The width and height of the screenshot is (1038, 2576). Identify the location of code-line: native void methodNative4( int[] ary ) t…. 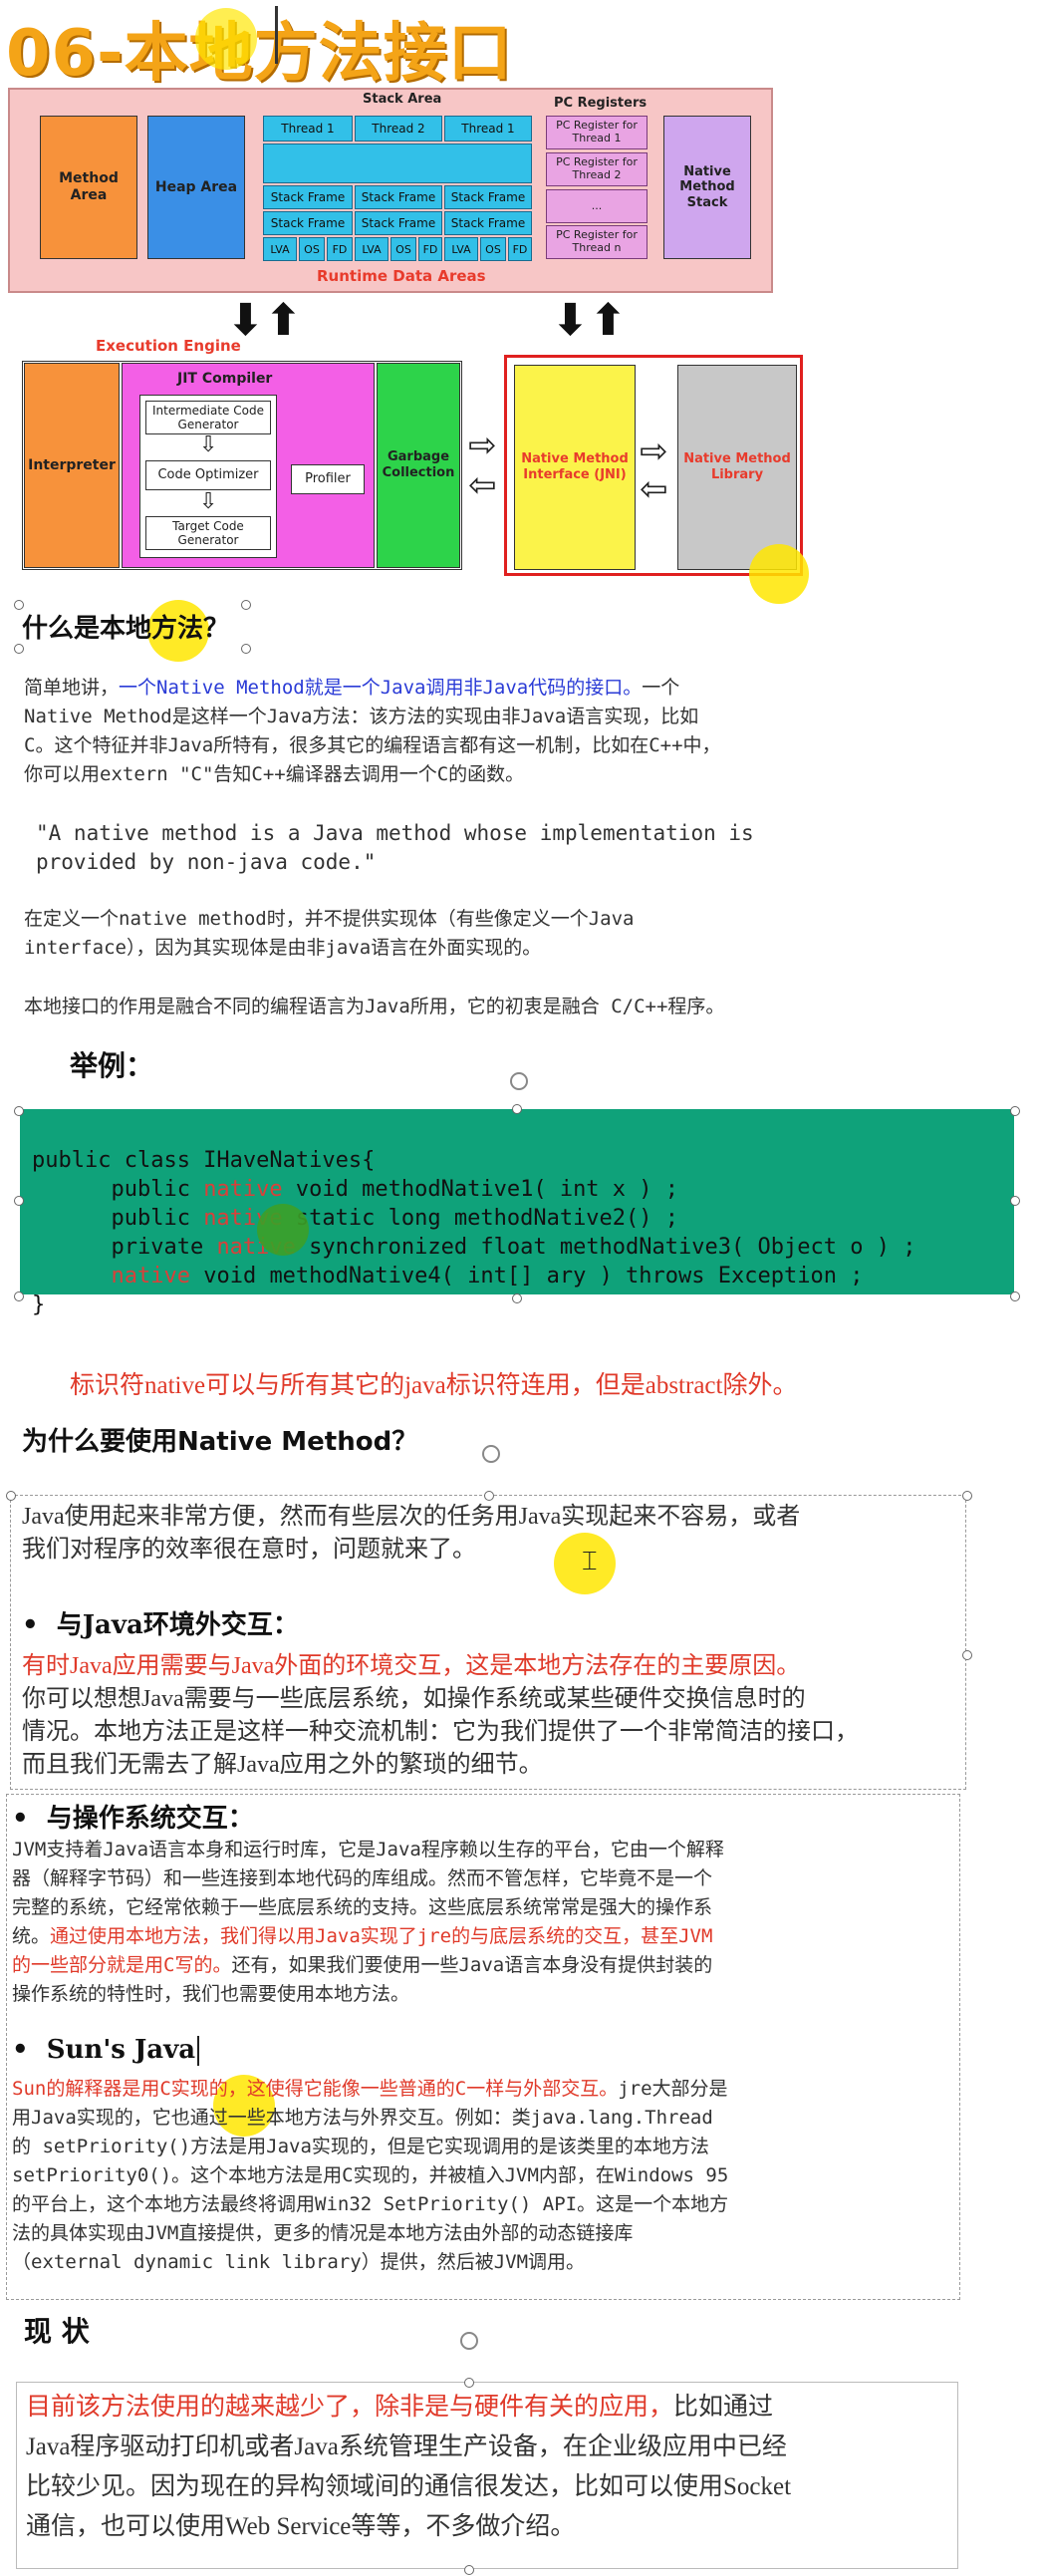
(487, 1276).